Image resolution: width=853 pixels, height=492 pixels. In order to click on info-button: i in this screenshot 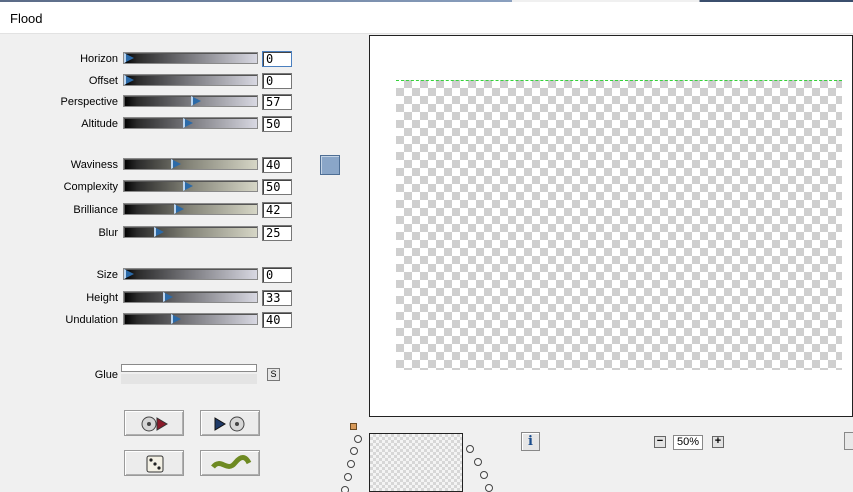, I will do `click(530, 441)`.